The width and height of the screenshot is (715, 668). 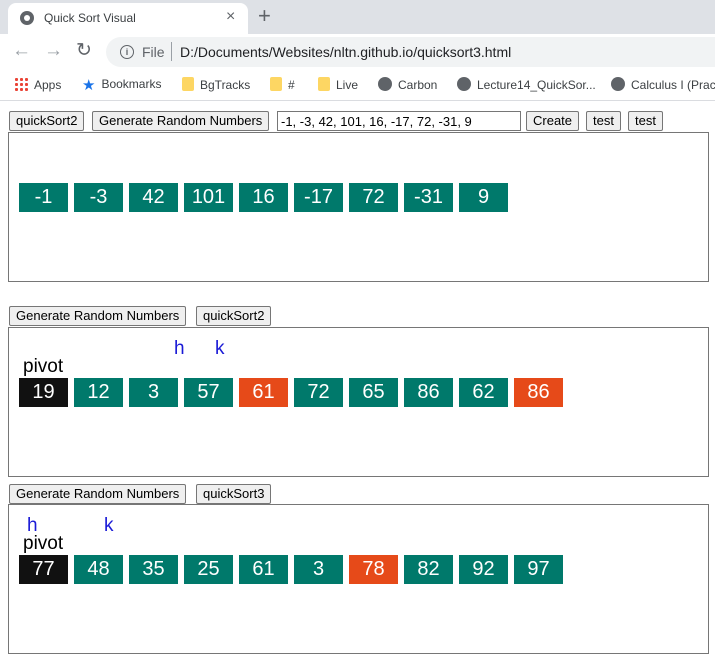 What do you see at coordinates (673, 85) in the screenshot?
I see `bookmark-label: Calculus I (Pract` at bounding box center [673, 85].